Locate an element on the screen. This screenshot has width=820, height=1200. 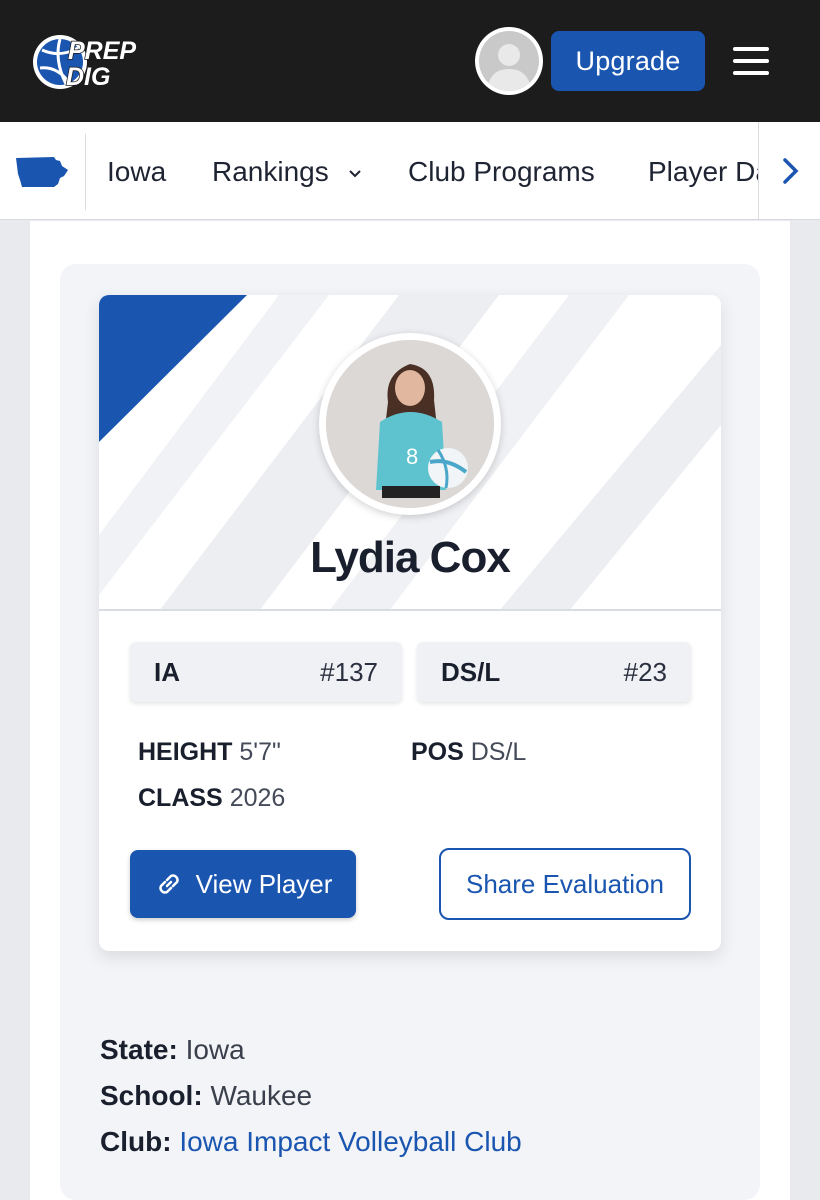
class-stat: CLASS 2026 is located at coordinates (211, 798).